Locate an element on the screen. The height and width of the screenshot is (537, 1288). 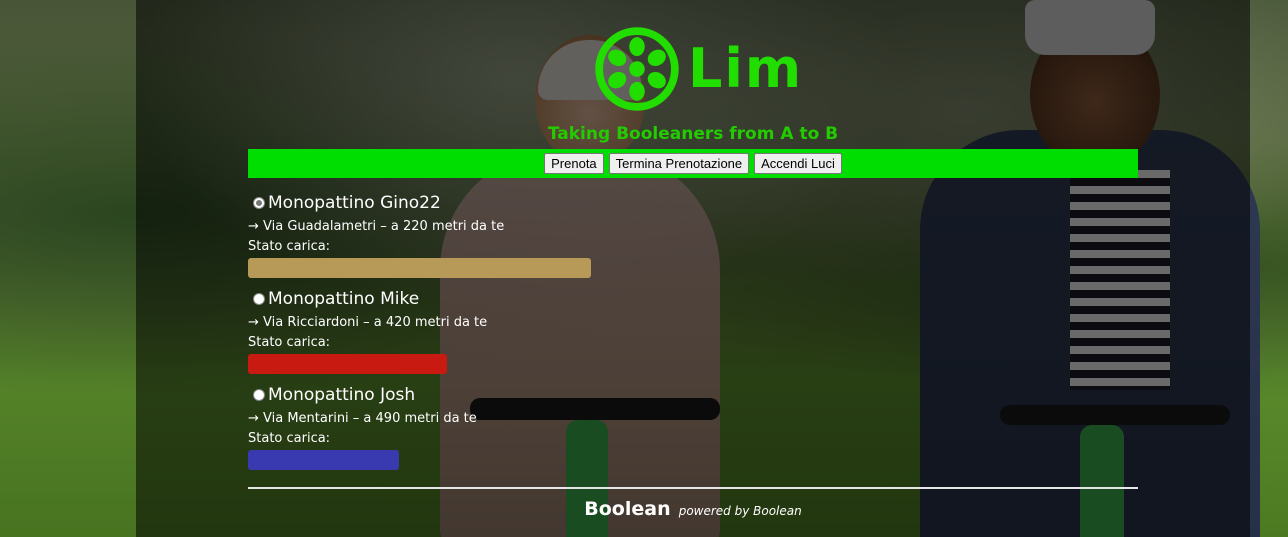
brand-logo: Lim is located at coordinates (698, 69).